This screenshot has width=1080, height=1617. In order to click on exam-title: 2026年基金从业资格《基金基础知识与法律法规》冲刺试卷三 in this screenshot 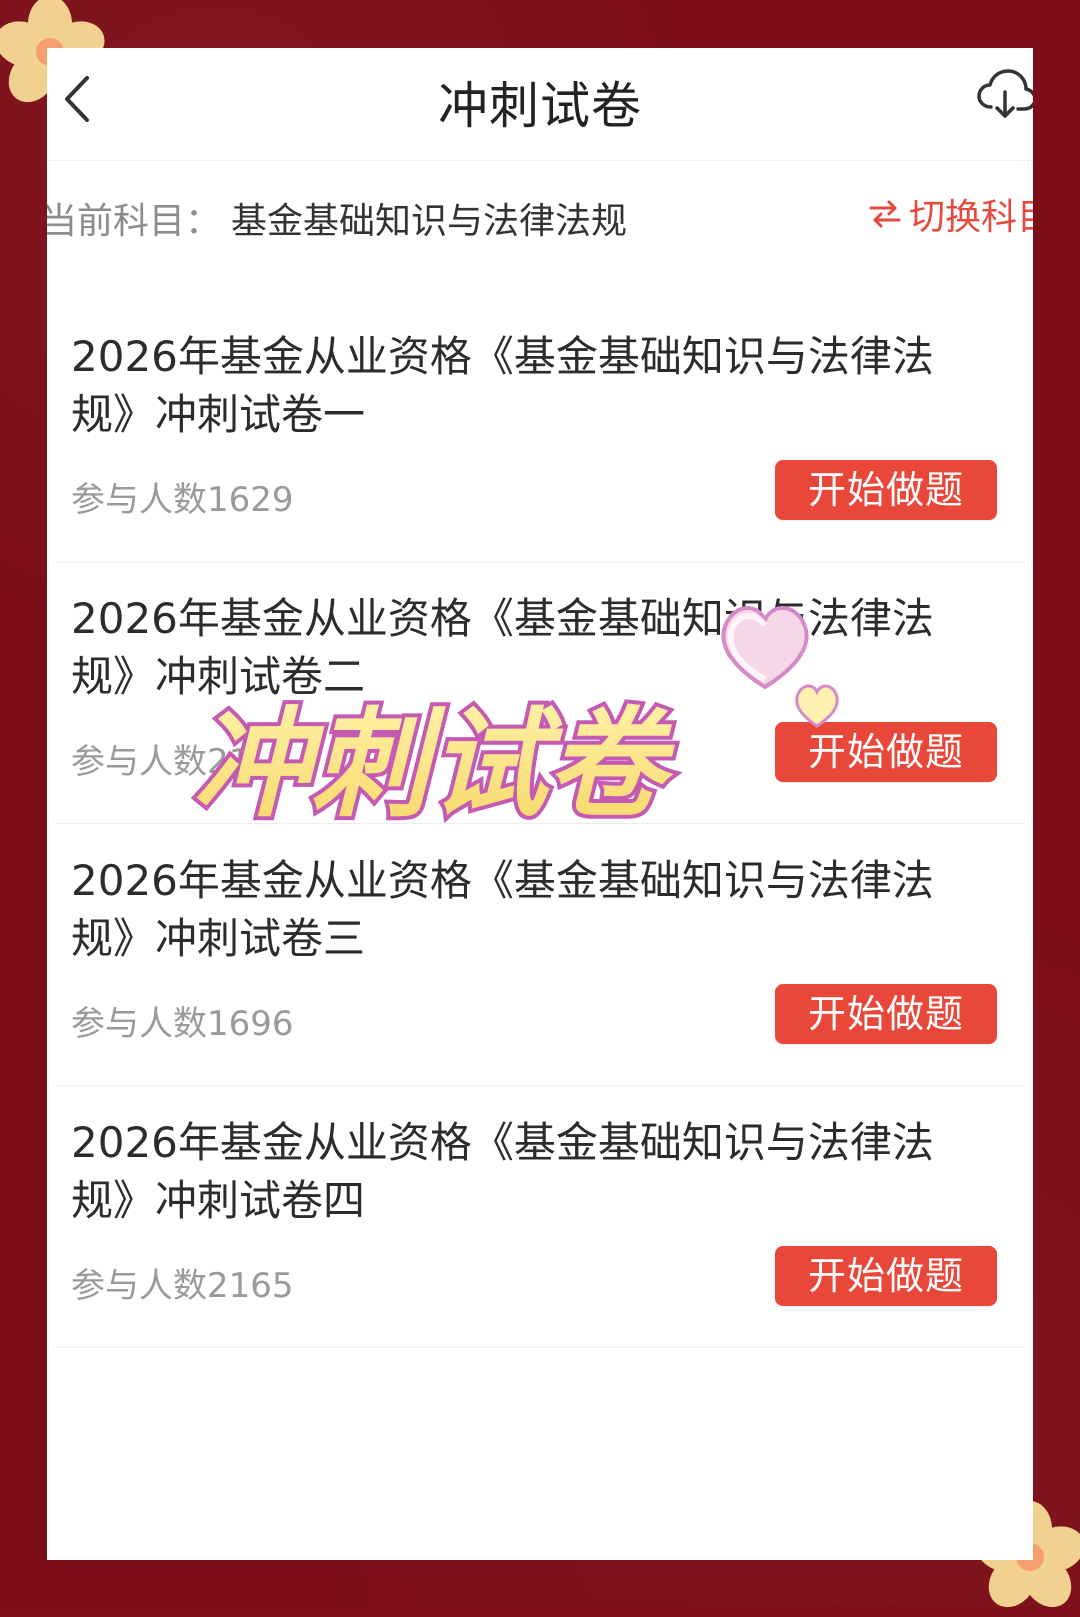, I will do `click(502, 909)`.